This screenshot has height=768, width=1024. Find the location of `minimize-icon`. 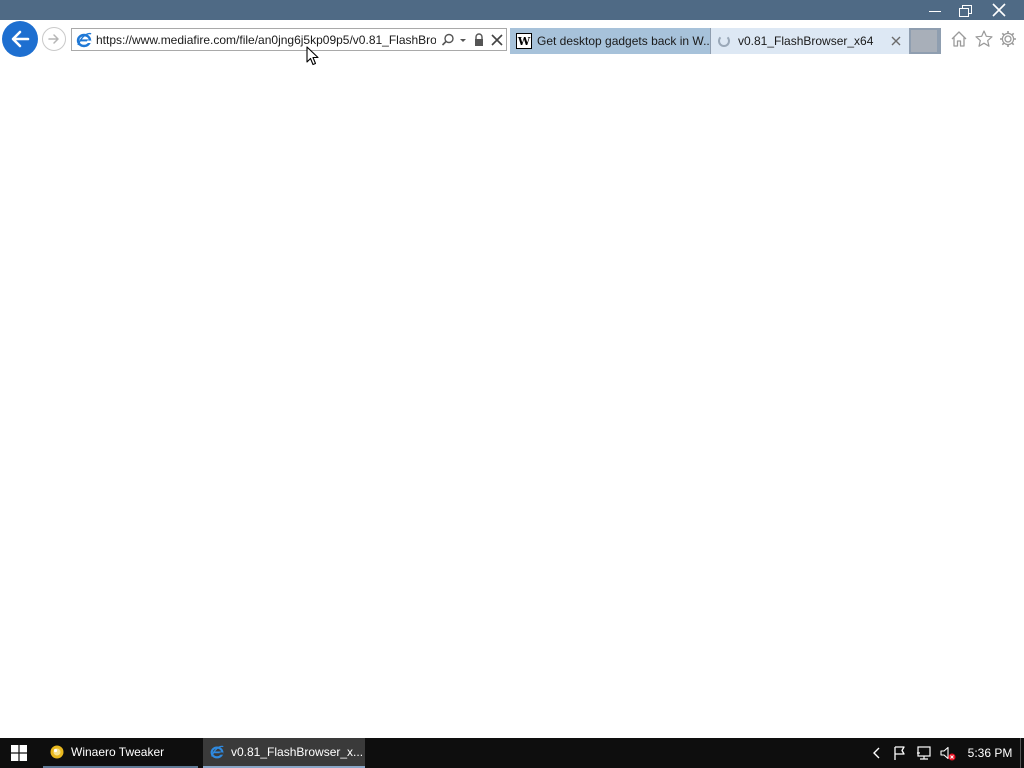

minimize-icon is located at coordinates (935, 11).